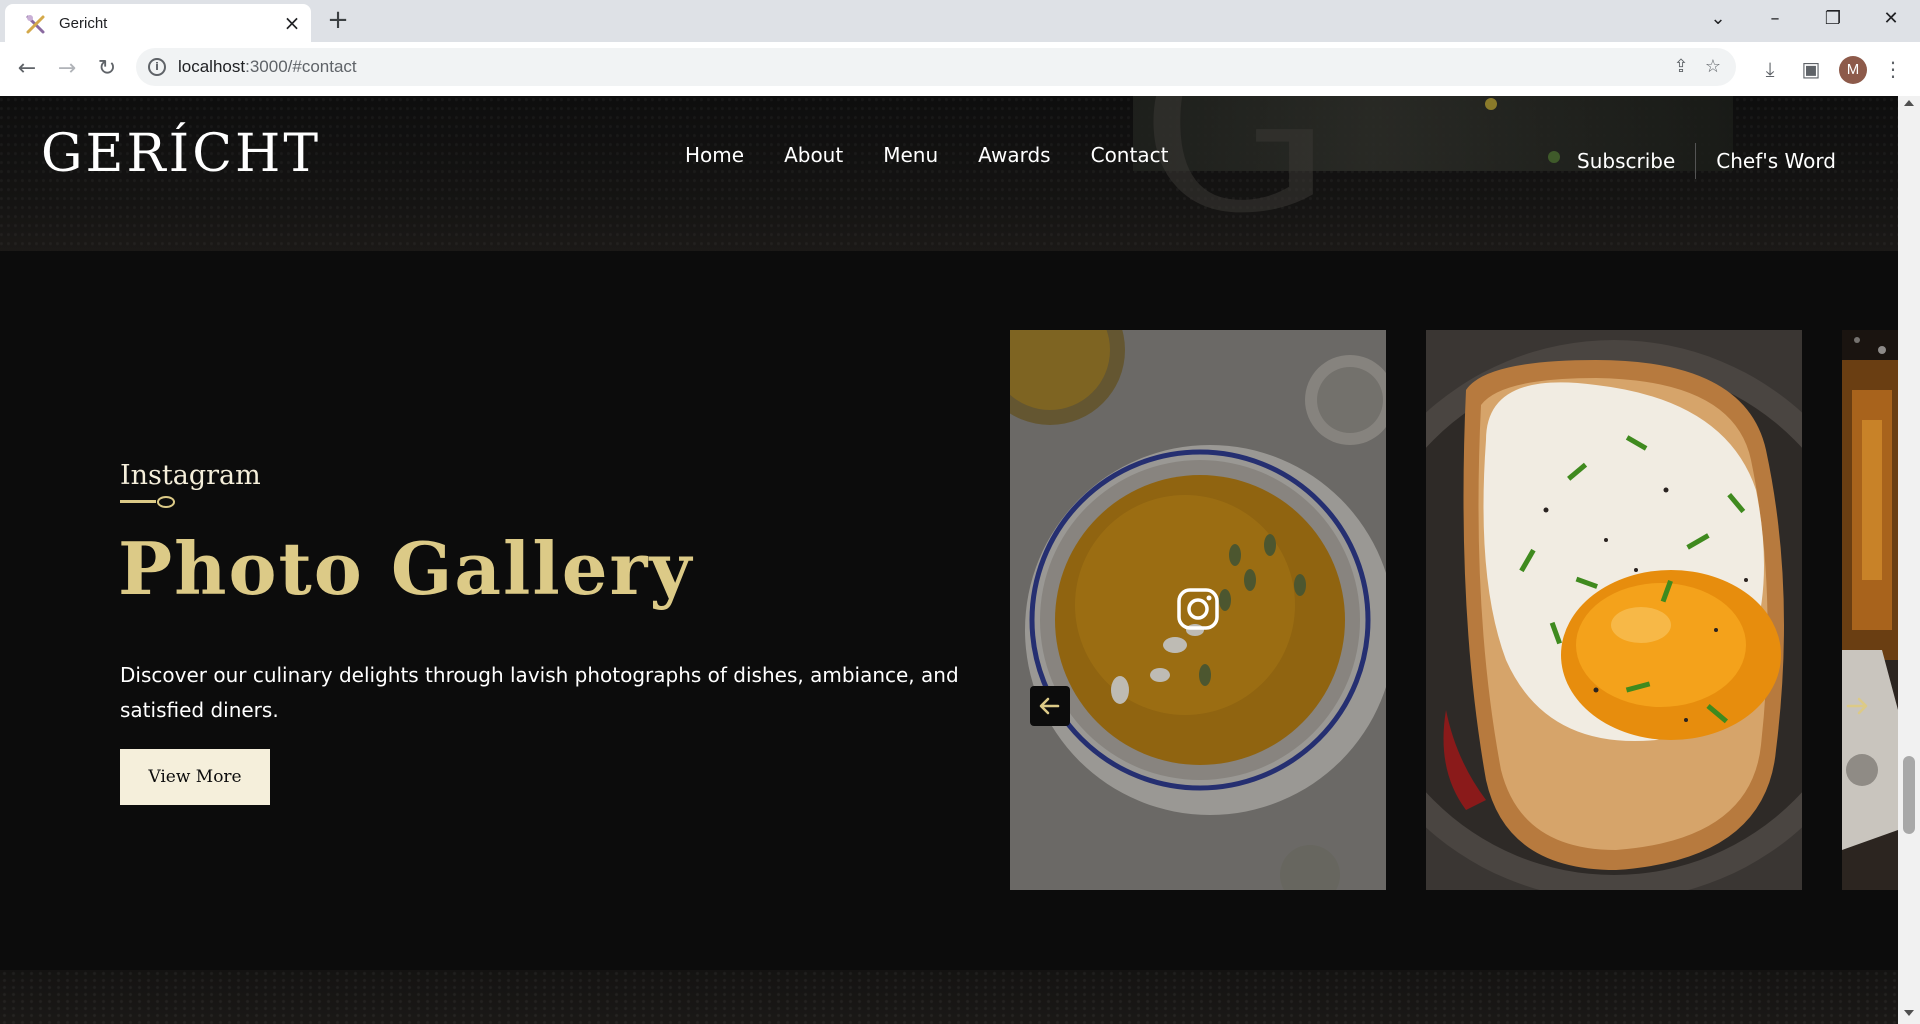  I want to click on section-title: Photo Gallery, so click(406, 568).